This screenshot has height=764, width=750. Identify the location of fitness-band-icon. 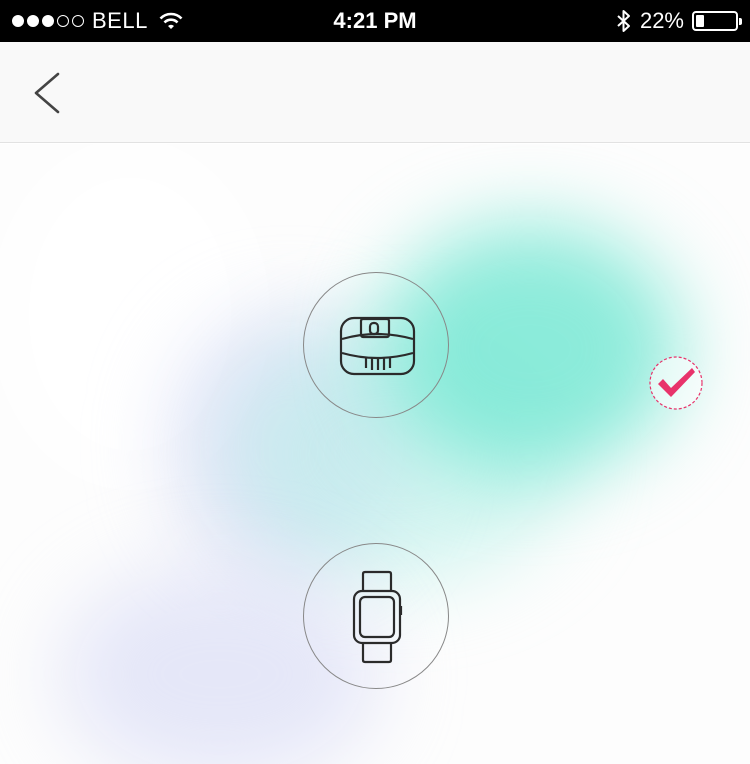
(377, 346).